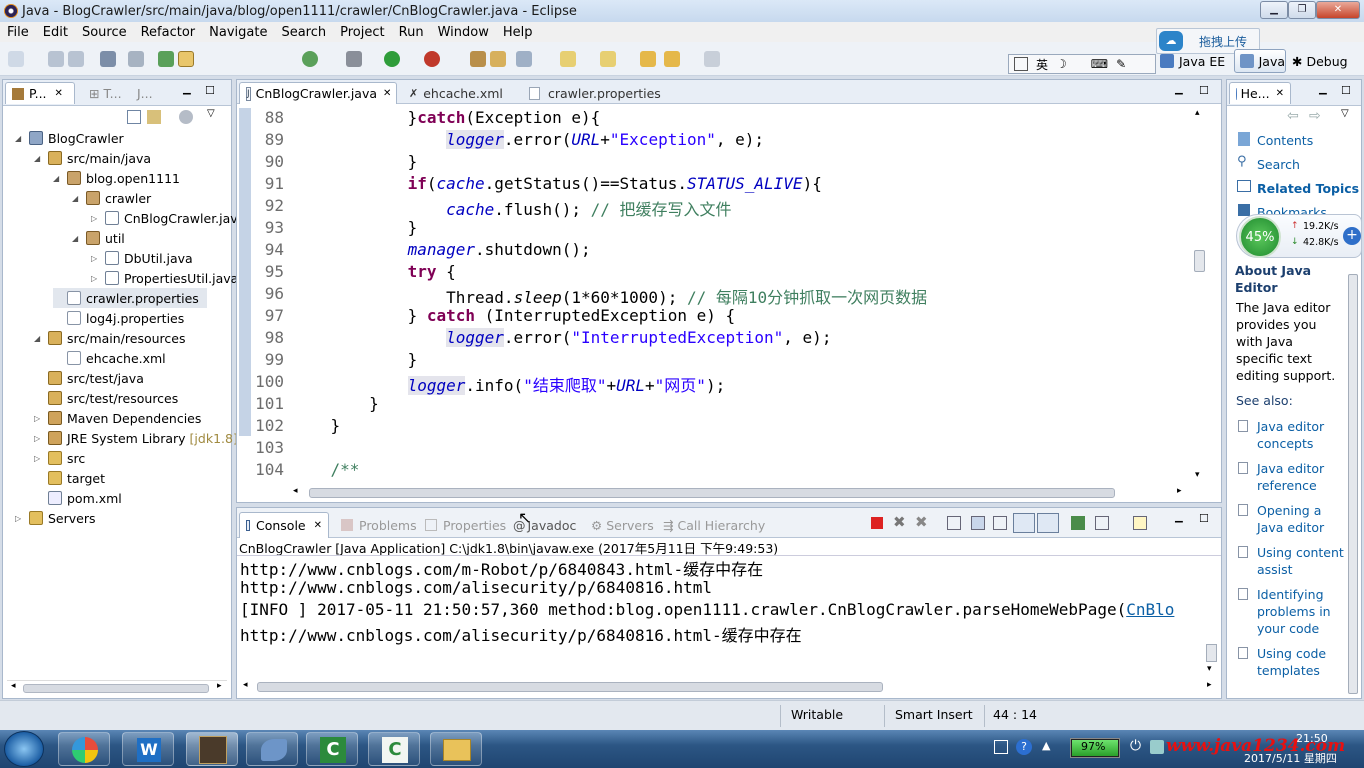 Image resolution: width=1364 pixels, height=768 pixels. What do you see at coordinates (98, 238) in the screenshot?
I see `tree-item: ◢ util` at bounding box center [98, 238].